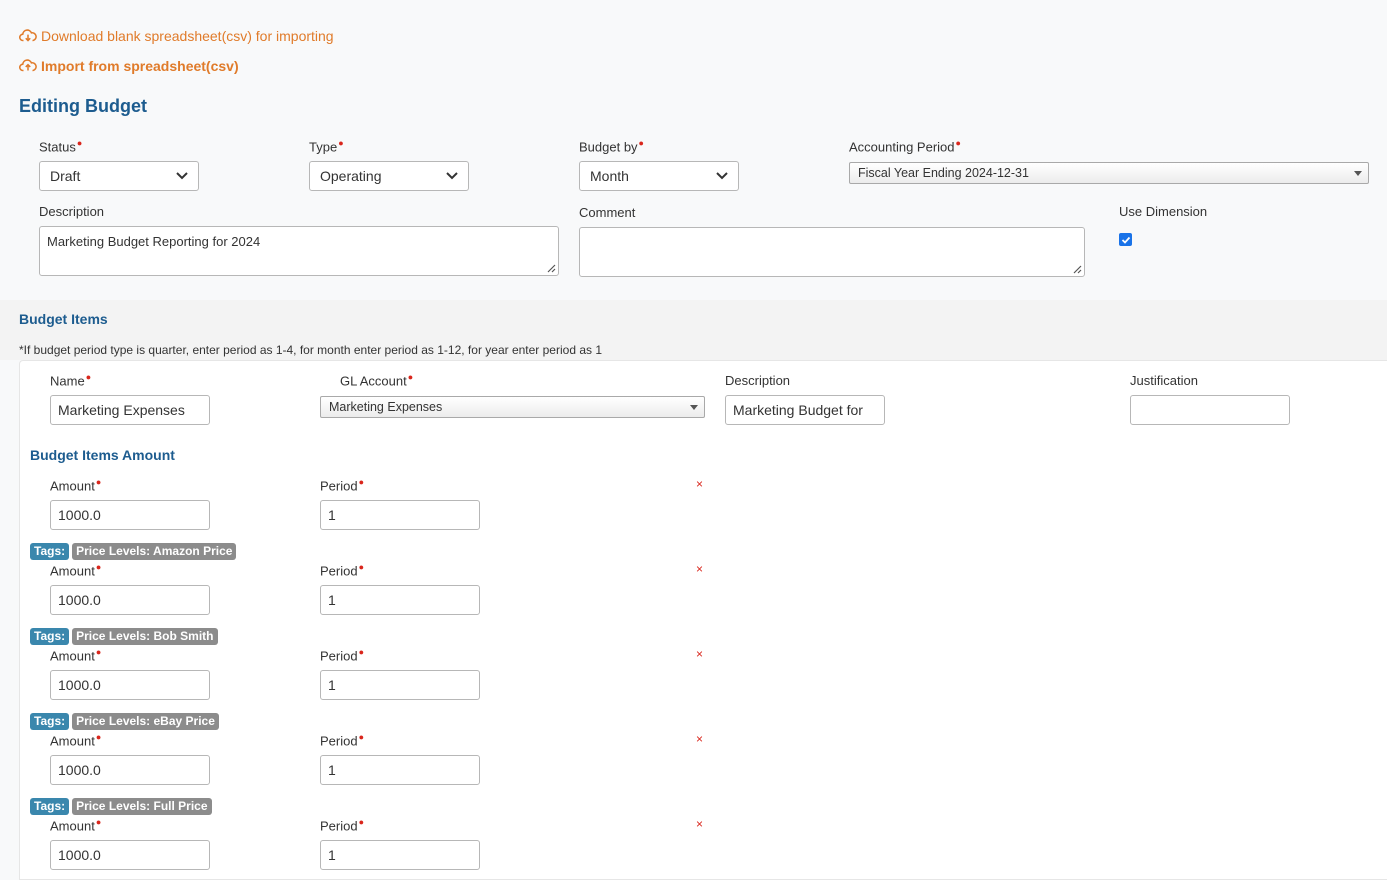 Image resolution: width=1387 pixels, height=880 pixels. I want to click on use-dimension-label: Use Dimension, so click(1163, 211).